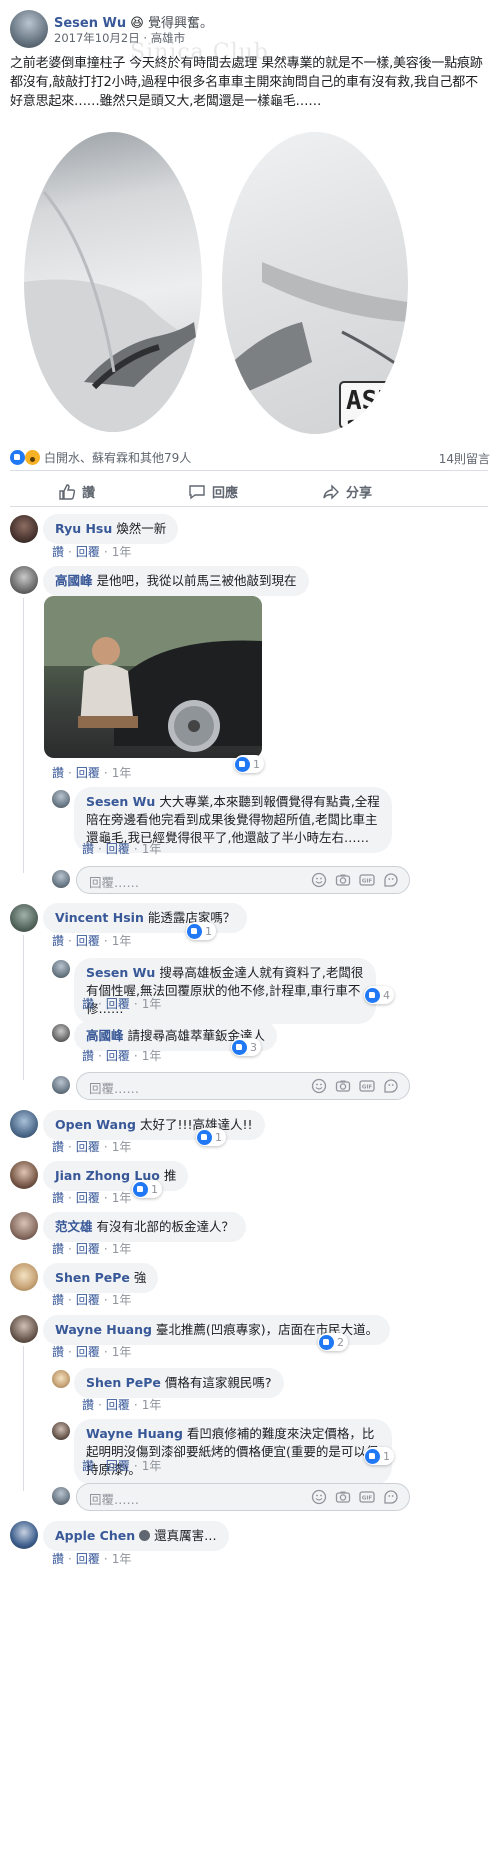 Image resolution: width=498 pixels, height=1865 pixels. What do you see at coordinates (333, 1342) in the screenshot?
I see `comment-reactions: 2` at bounding box center [333, 1342].